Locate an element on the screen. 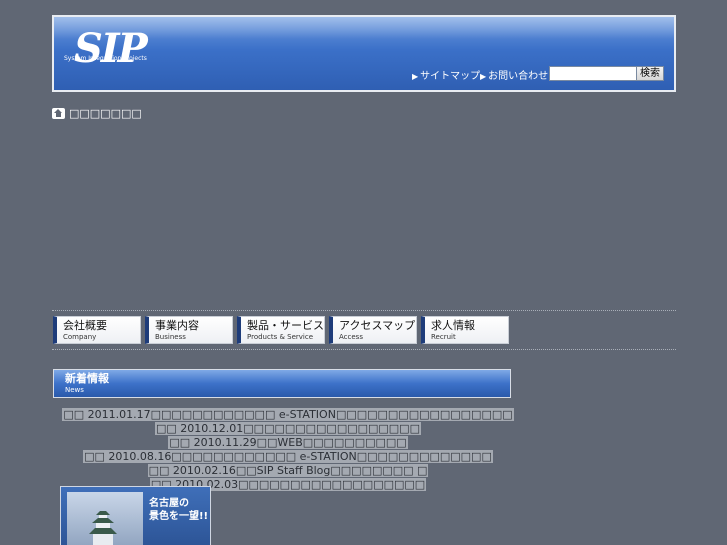 The width and height of the screenshot is (727, 545). nagoya-castle-photo is located at coordinates (105, 518).